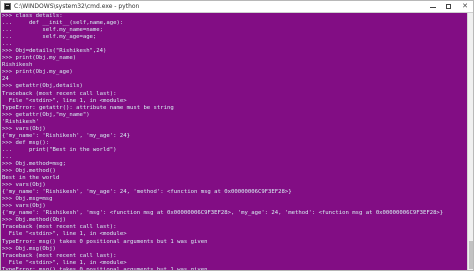 The width and height of the screenshot is (474, 271). Describe the element at coordinates (46, 114) in the screenshot. I see `console-line: >>> getattr(Obj,"my_name")` at that location.